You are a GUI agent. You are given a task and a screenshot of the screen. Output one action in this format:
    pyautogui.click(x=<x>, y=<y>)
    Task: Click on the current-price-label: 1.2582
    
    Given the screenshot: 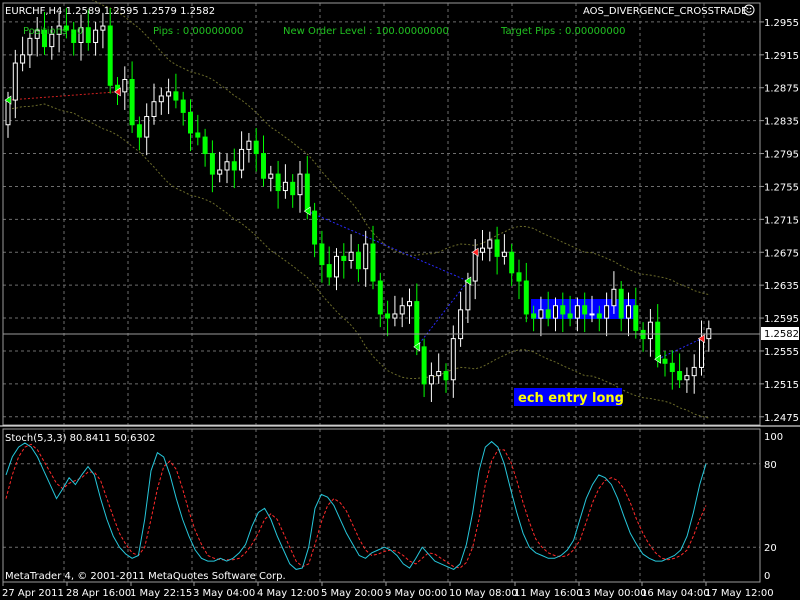 What is the action you would take?
    pyautogui.click(x=781, y=334)
    